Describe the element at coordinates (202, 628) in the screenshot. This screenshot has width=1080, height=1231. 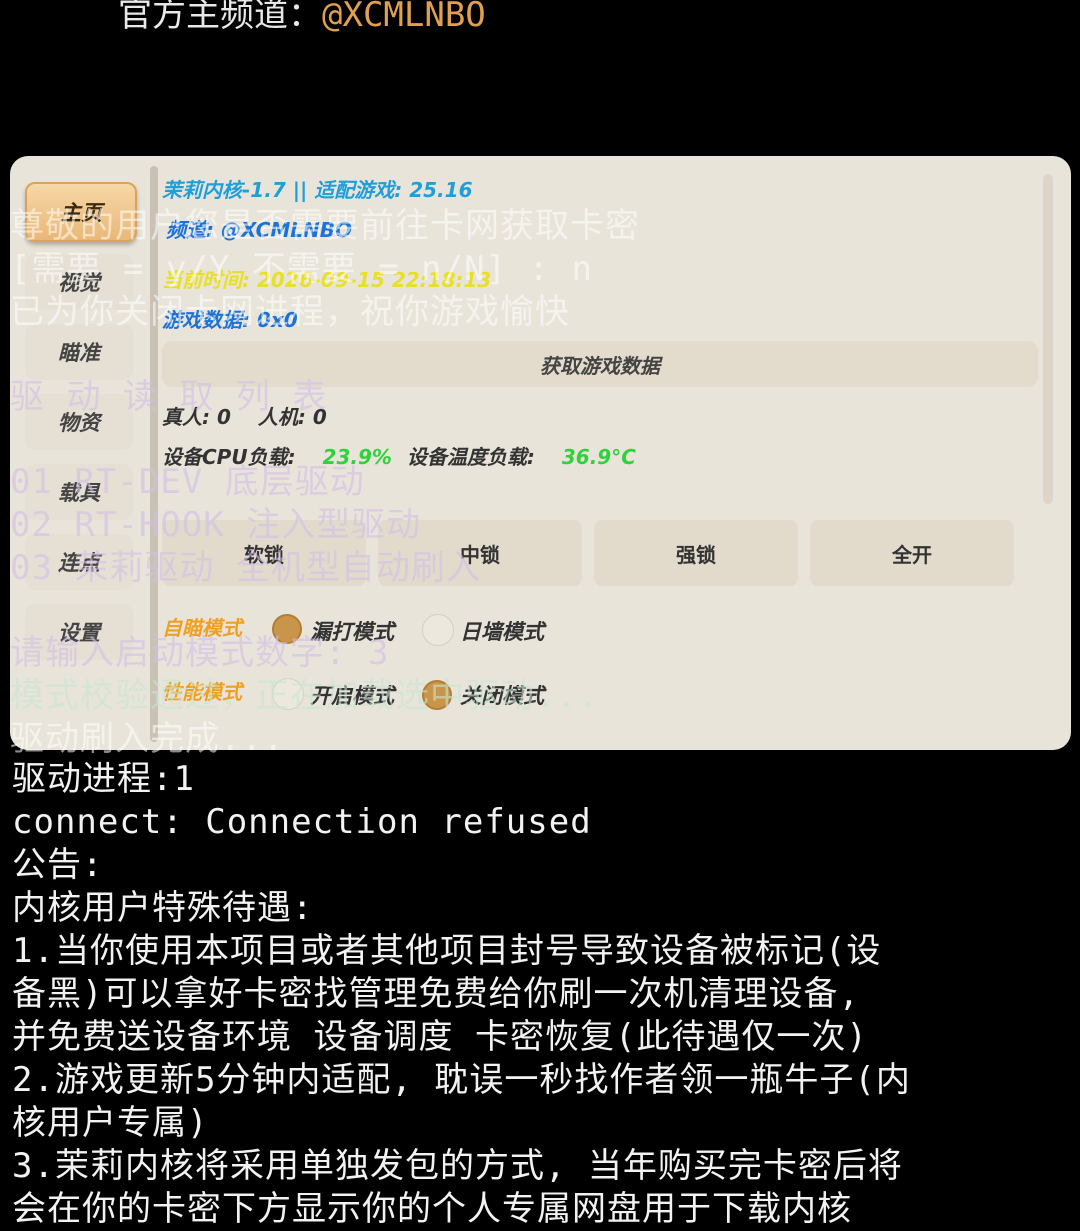
I see `aim-mode-label: 自瞄模式` at that location.